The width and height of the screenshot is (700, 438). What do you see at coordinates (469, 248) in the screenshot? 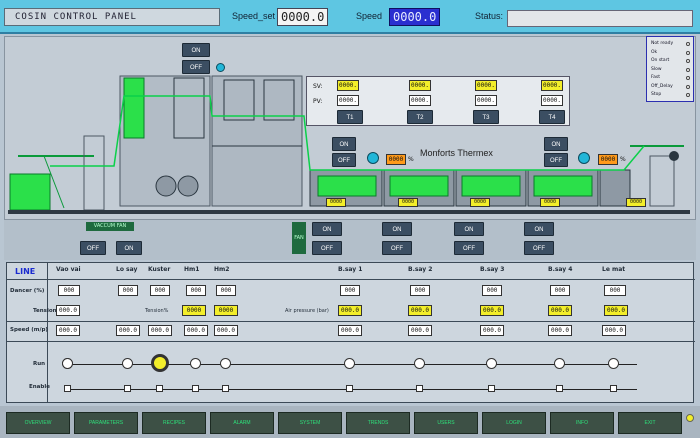
I see `fan-3-off-button: OFF` at bounding box center [469, 248].